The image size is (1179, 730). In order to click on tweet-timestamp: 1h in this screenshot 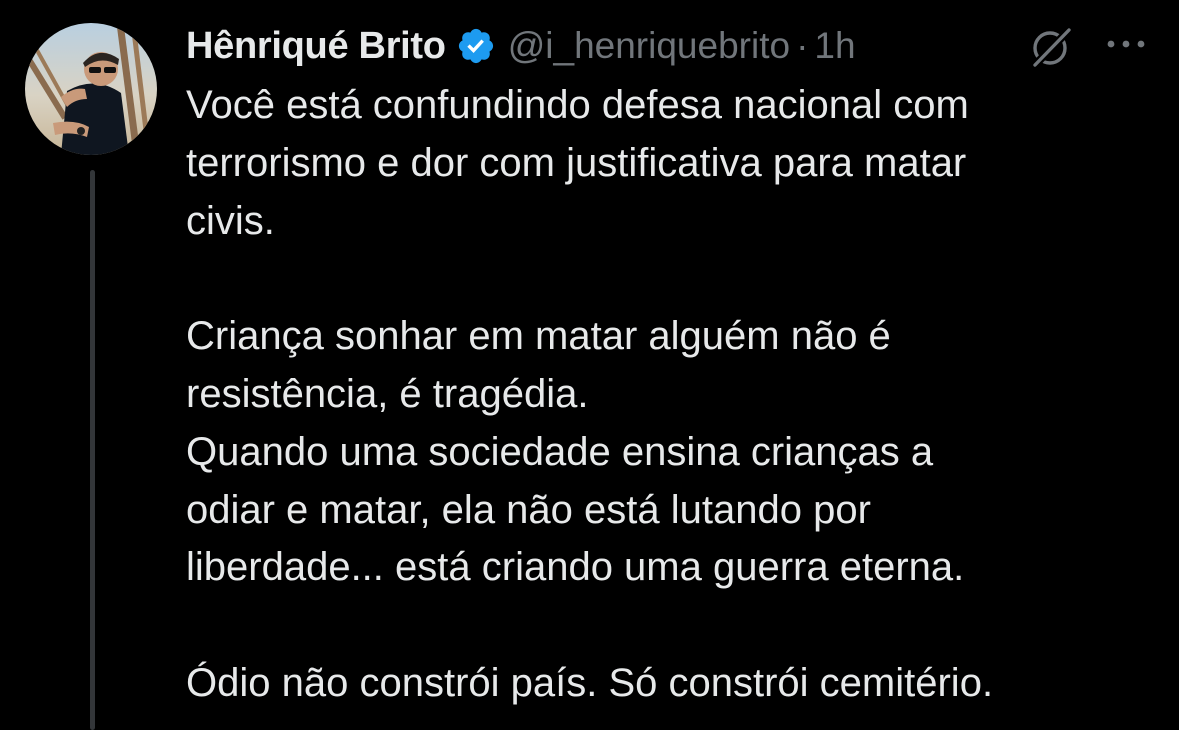, I will do `click(834, 46)`.